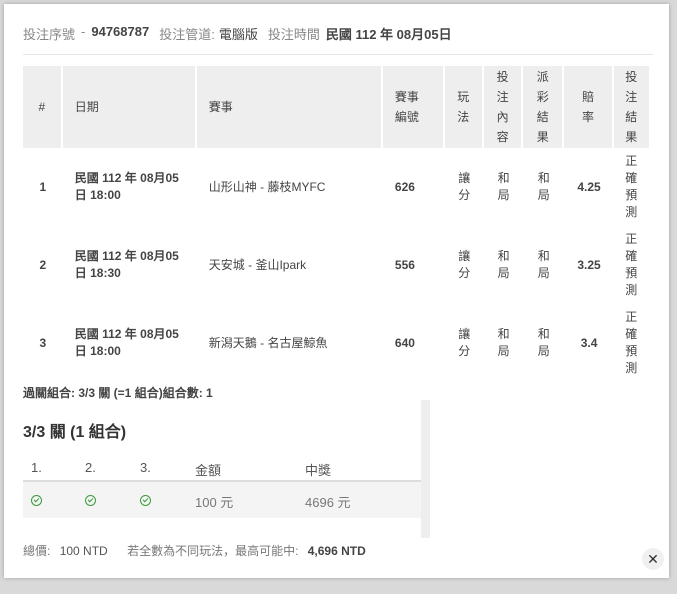 The height and width of the screenshot is (594, 677). Describe the element at coordinates (589, 264) in the screenshot. I see `row-odds: 3.25` at that location.